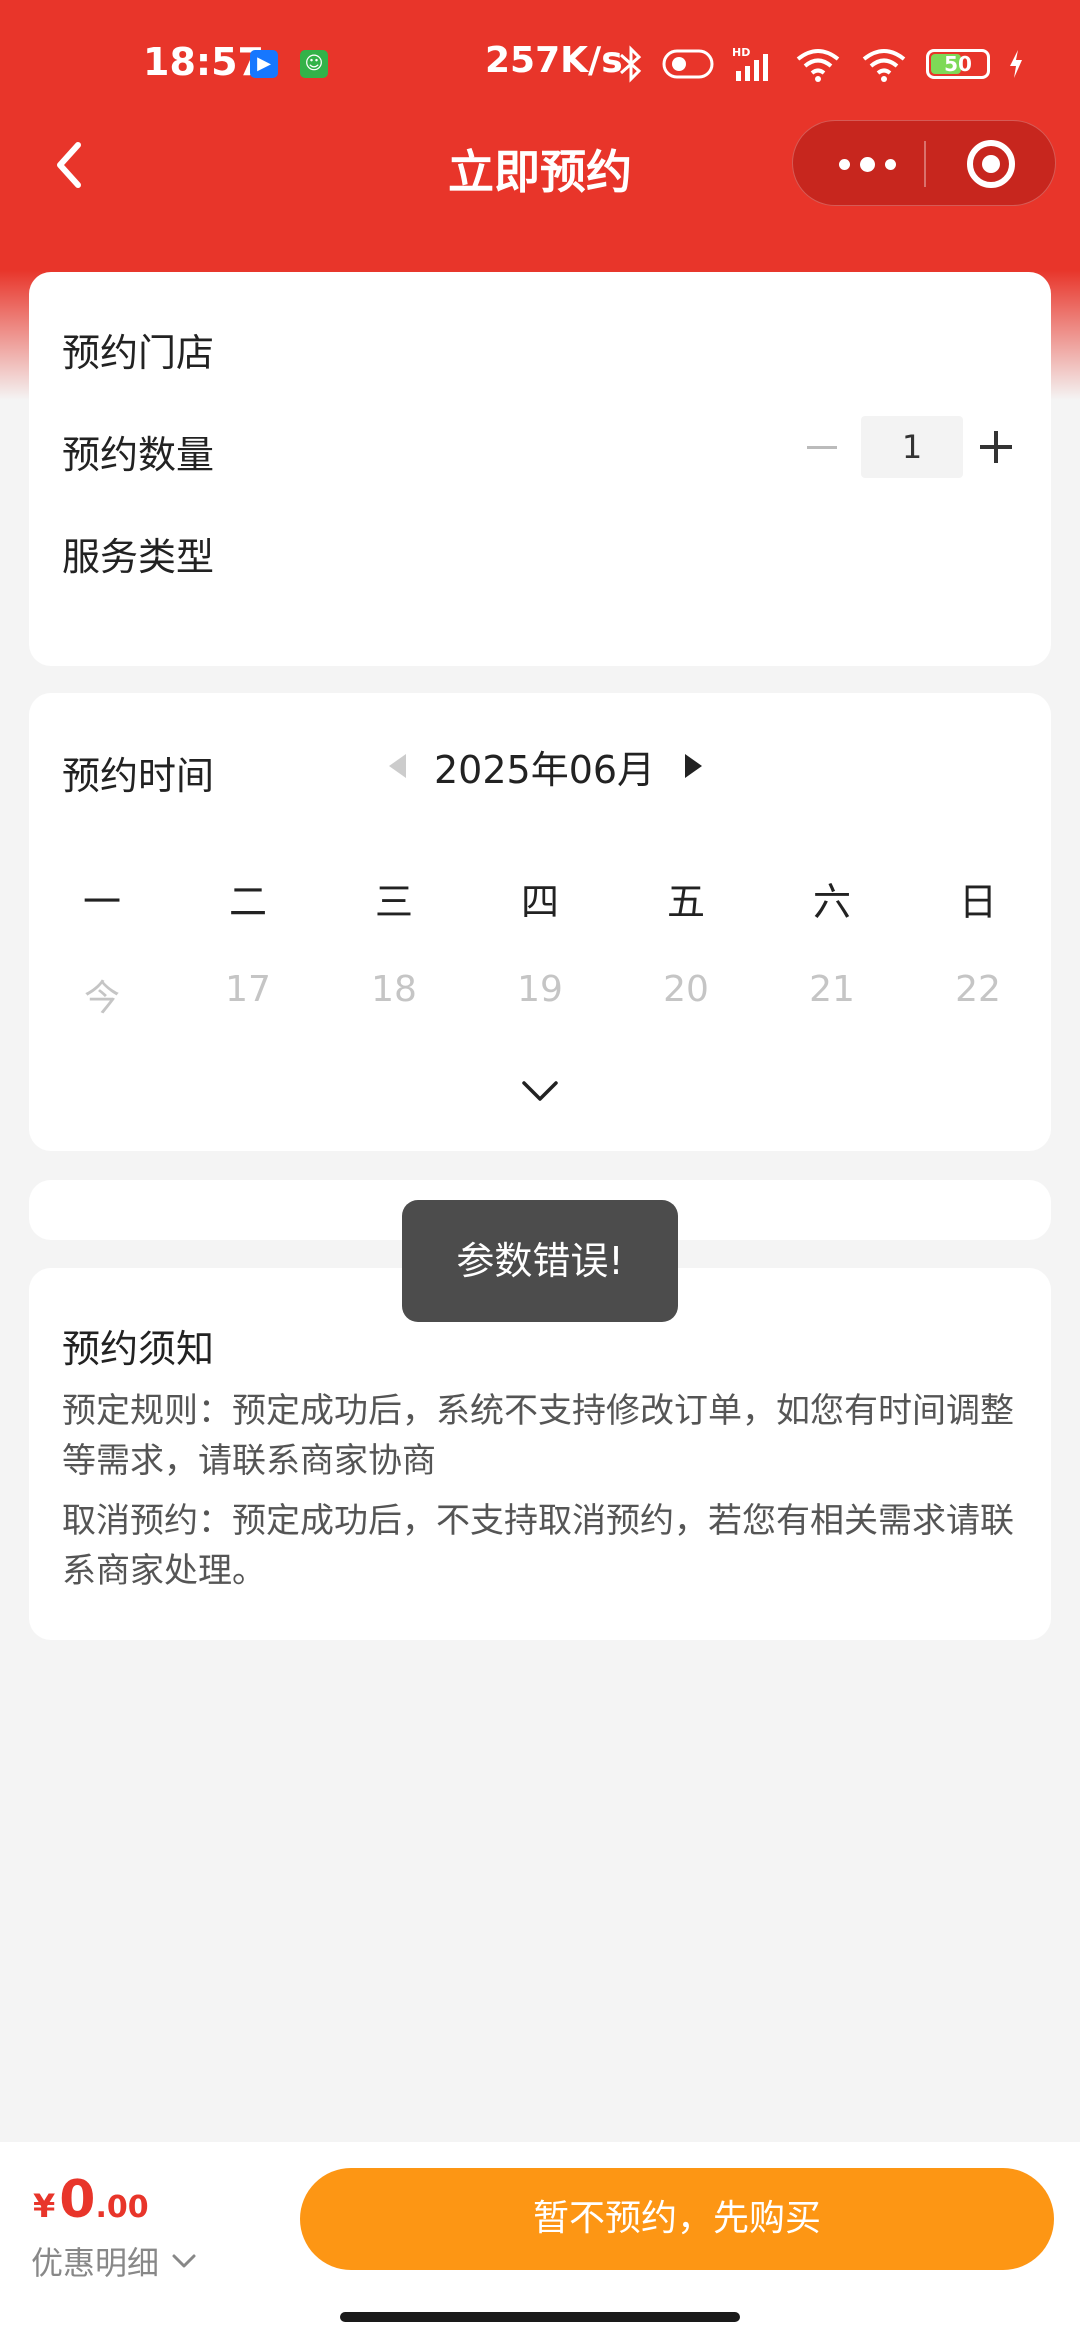 This screenshot has height=2340, width=1080. What do you see at coordinates (818, 65) in the screenshot?
I see `wifi-icon` at bounding box center [818, 65].